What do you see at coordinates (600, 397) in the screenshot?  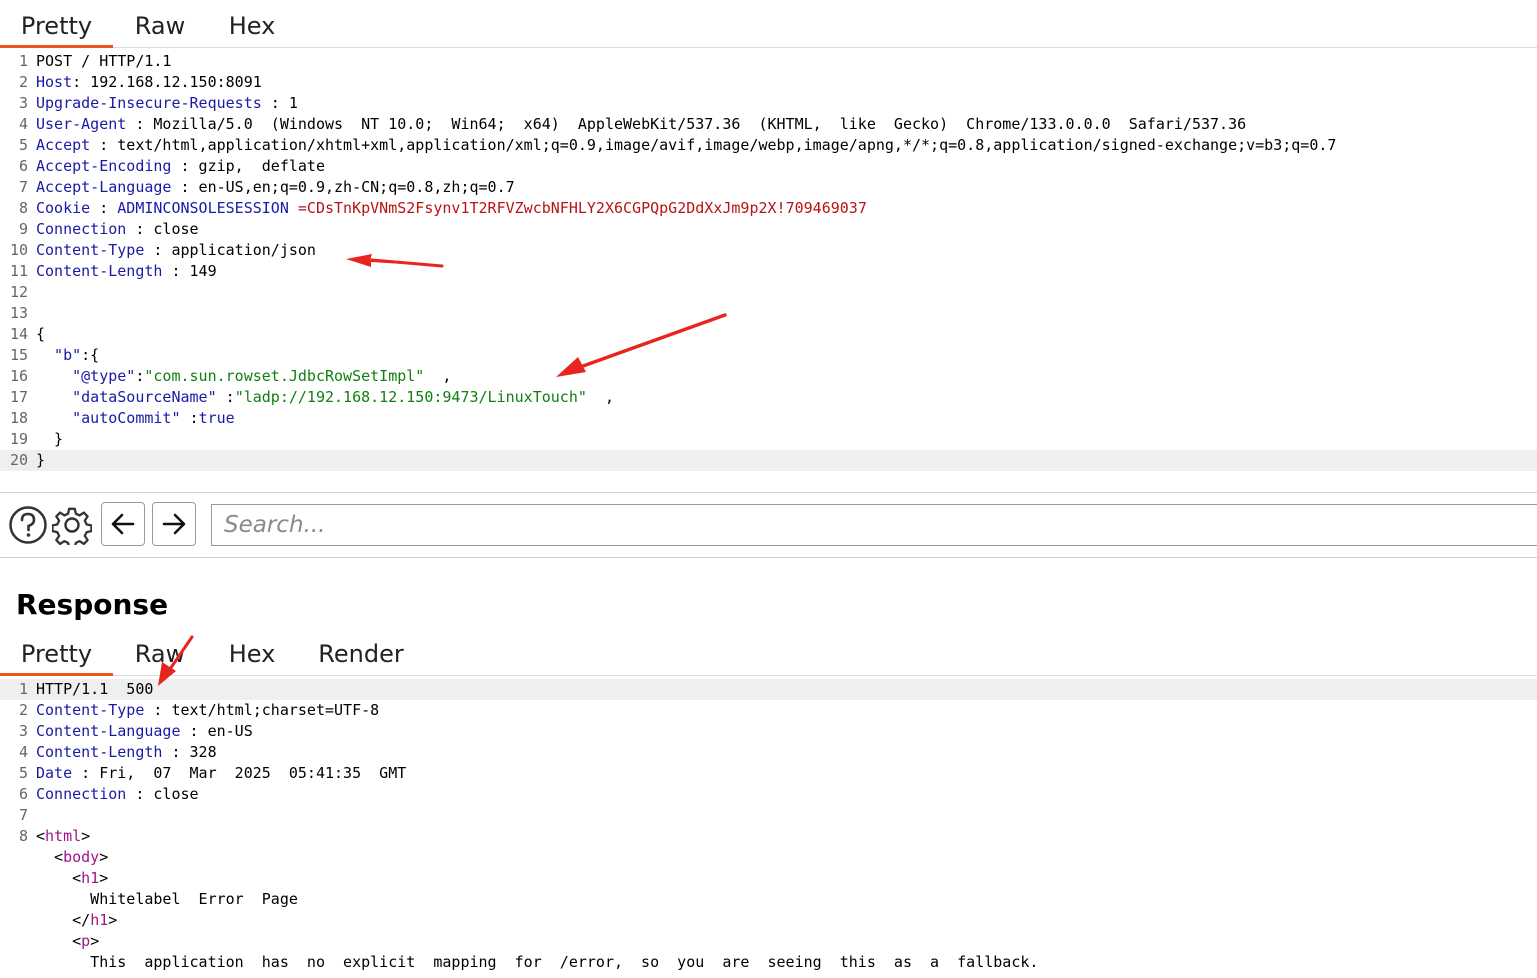 I see `request-token: ,` at bounding box center [600, 397].